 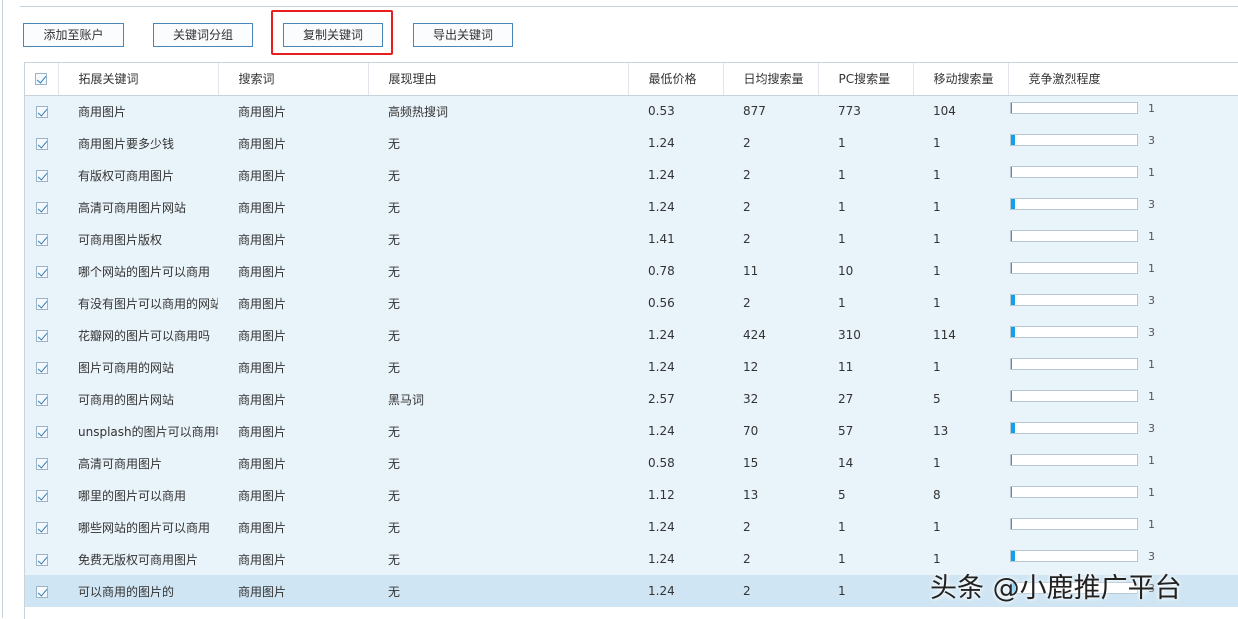 What do you see at coordinates (1123, 79) in the screenshot?
I see `header-competition: 竞争激烈程度` at bounding box center [1123, 79].